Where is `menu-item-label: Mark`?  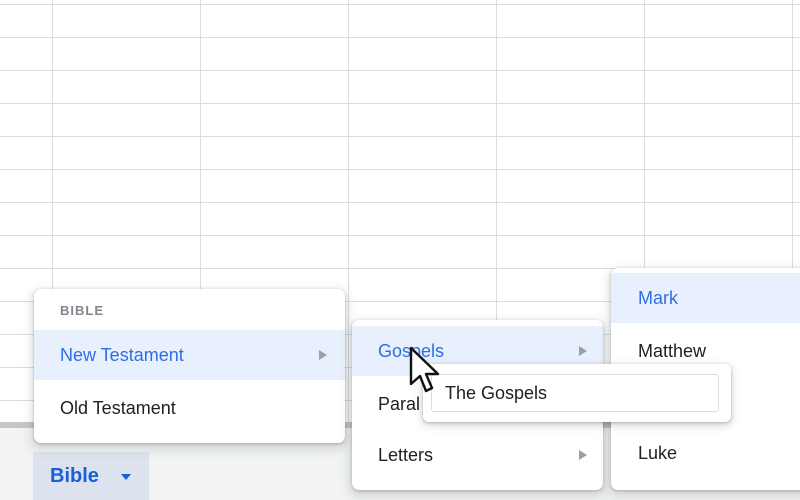
menu-item-label: Mark is located at coordinates (658, 297).